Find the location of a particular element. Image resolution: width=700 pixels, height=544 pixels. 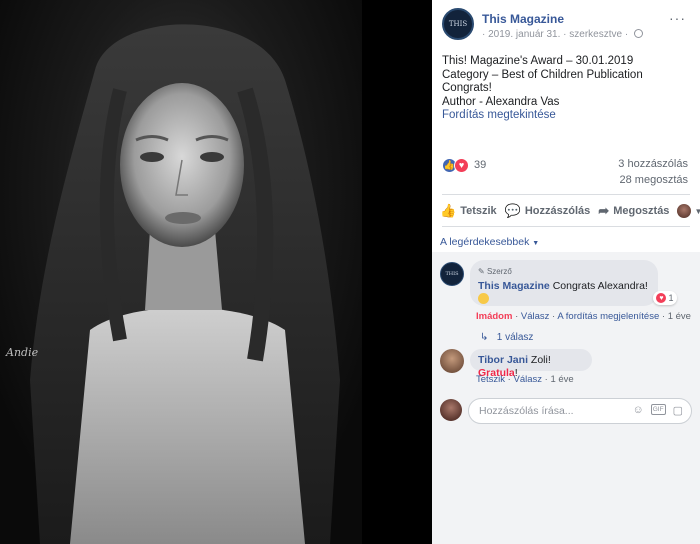

sticker-icon: ▢ is located at coordinates (678, 410).